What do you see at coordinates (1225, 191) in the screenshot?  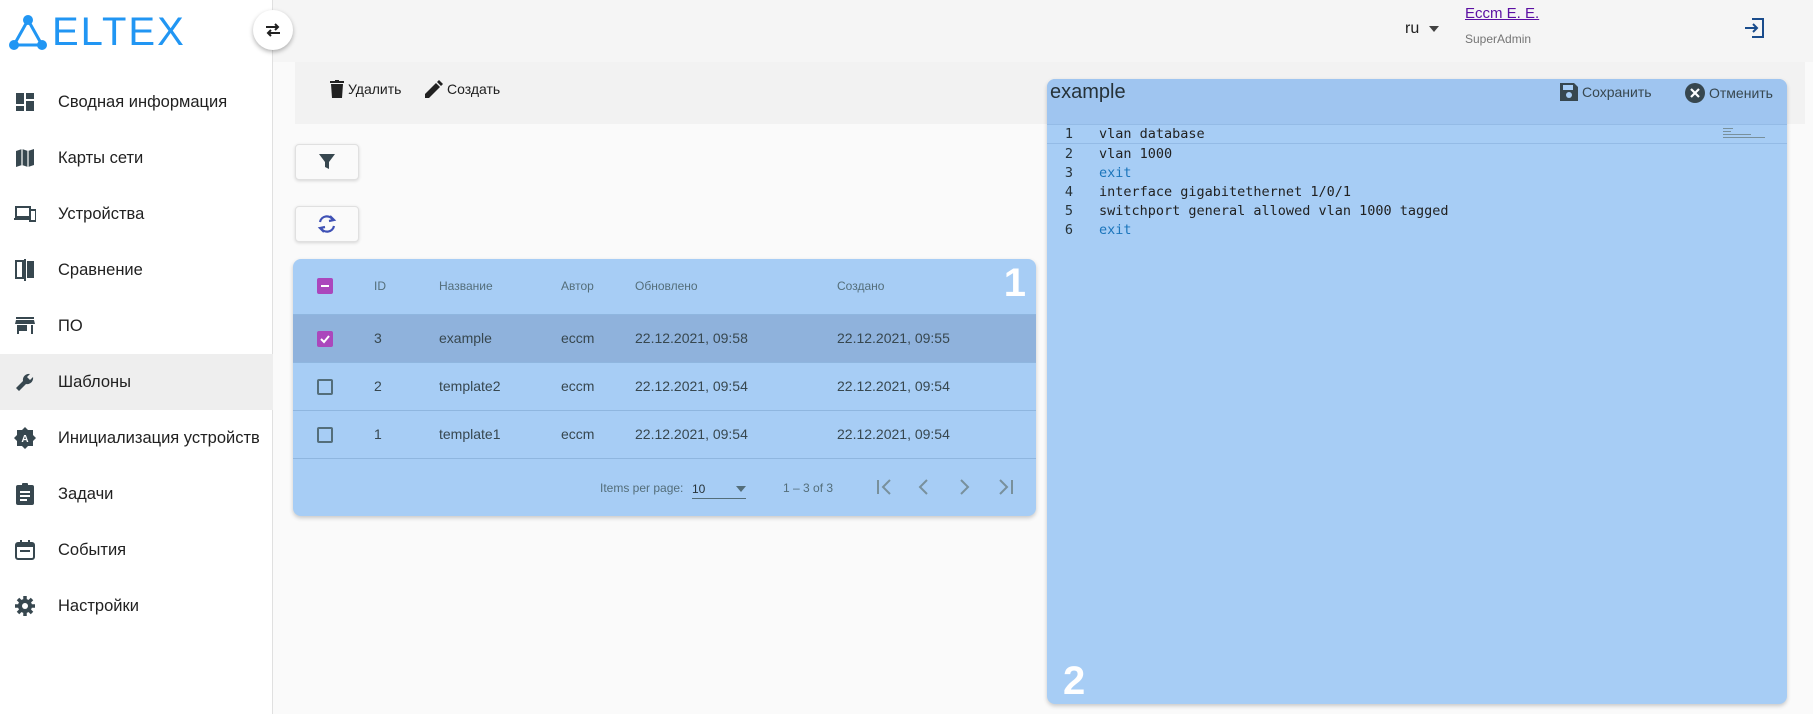 I see `code-text: interface gigabitethernet 1/0/1` at bounding box center [1225, 191].